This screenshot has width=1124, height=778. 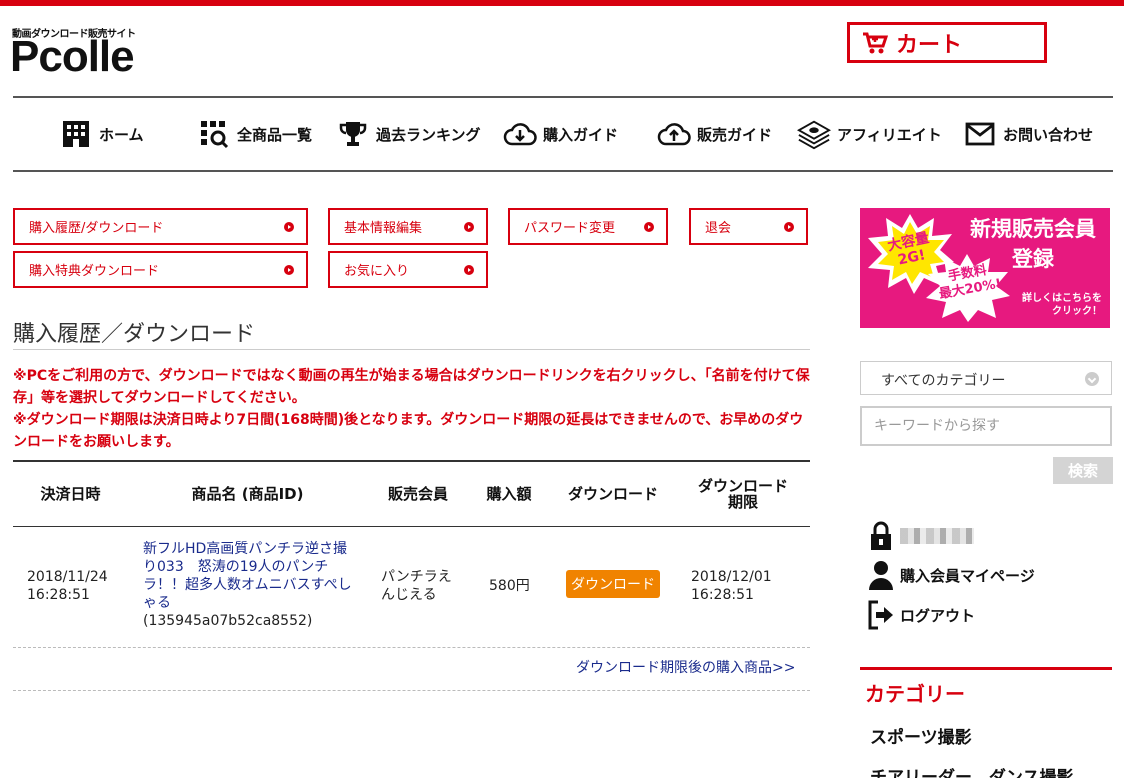 I want to click on table-bottom-divider, so click(x=411, y=690).